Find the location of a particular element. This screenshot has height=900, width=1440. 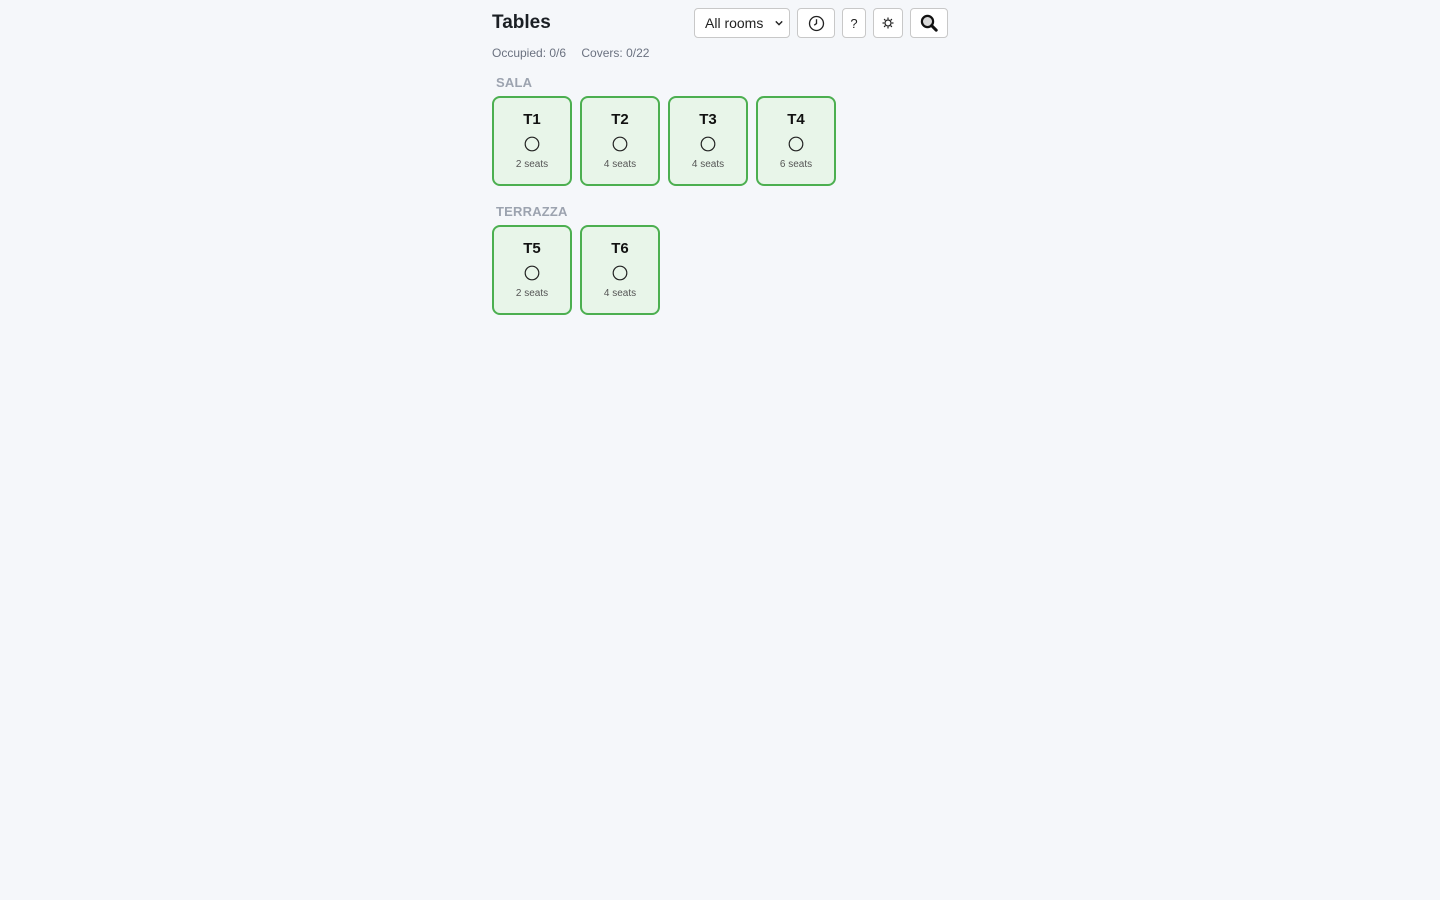

table-name: T6 is located at coordinates (620, 248).